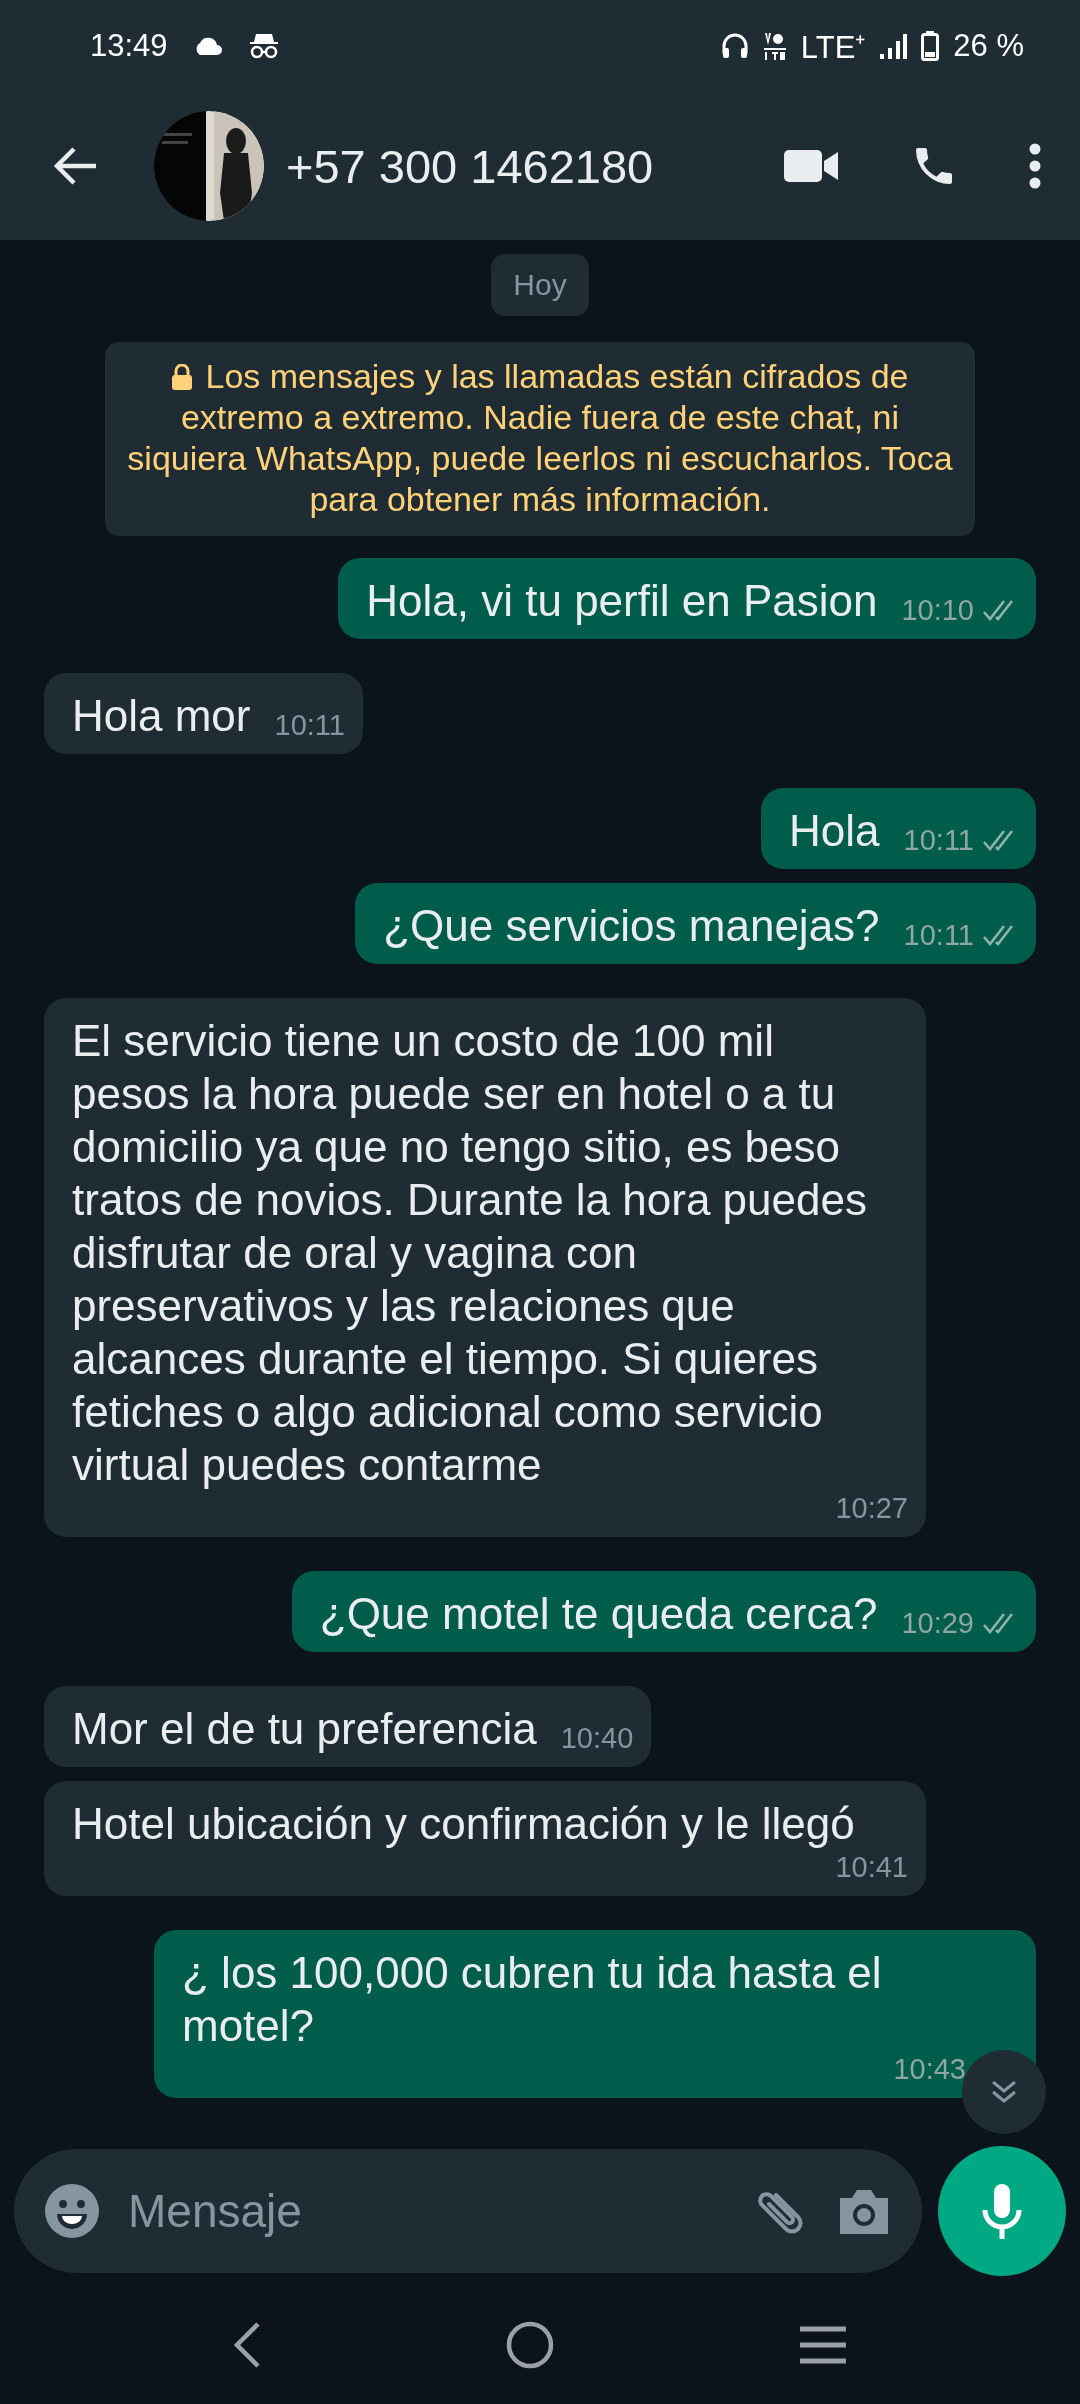 Image resolution: width=1080 pixels, height=2404 pixels. I want to click on message-bubble: Hotel ubicación y confirmación y le llegó 10:41, so click(485, 1838).